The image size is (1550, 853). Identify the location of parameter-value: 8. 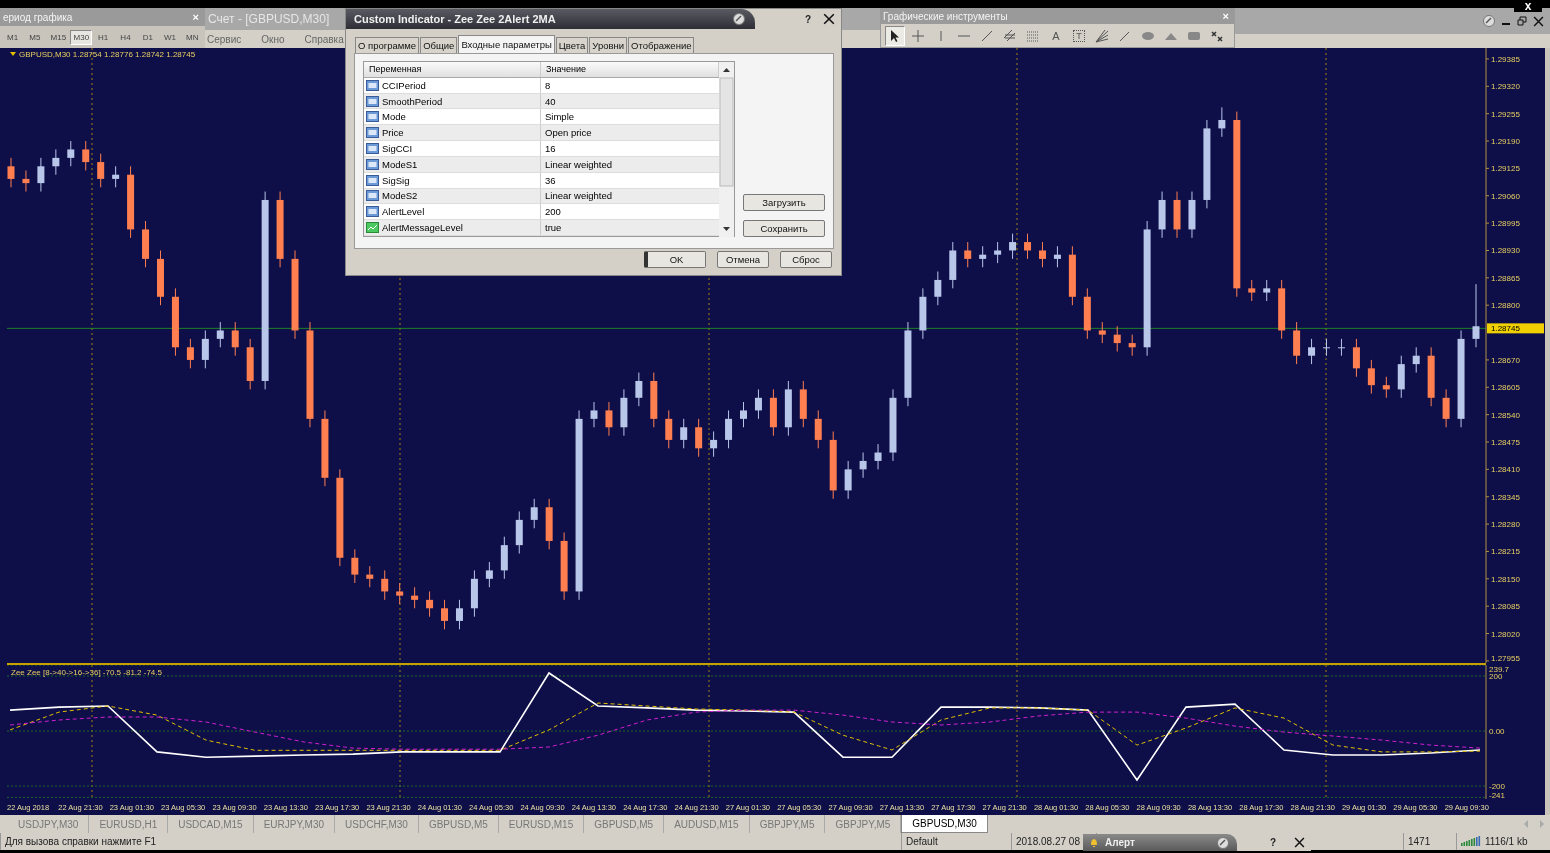
(630, 85).